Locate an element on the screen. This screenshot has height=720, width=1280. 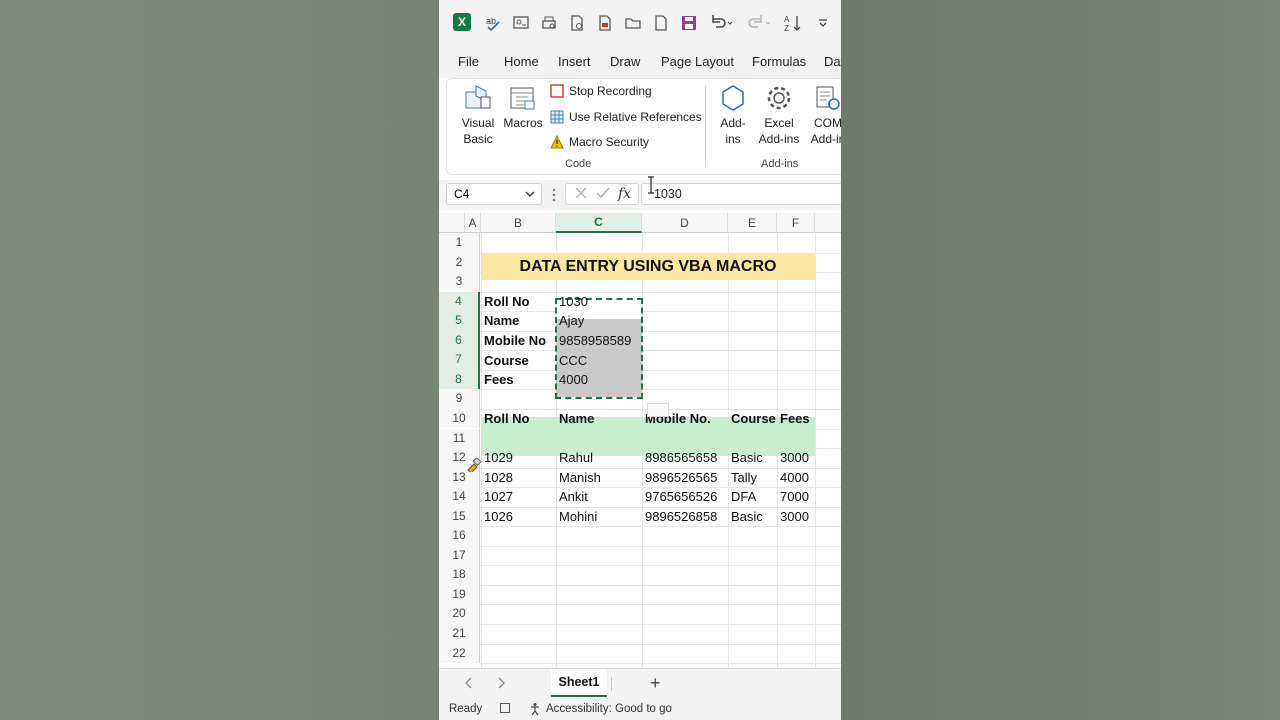
row-header: 19 is located at coordinates (459, 594).